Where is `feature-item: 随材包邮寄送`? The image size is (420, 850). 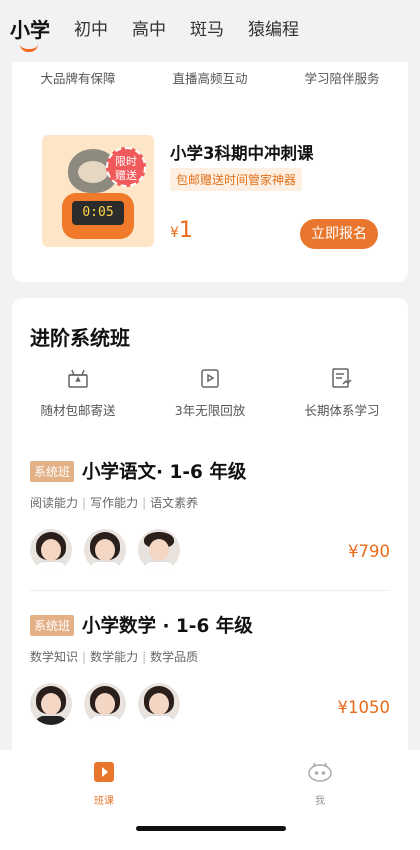 feature-item: 随材包邮寄送 is located at coordinates (78, 392).